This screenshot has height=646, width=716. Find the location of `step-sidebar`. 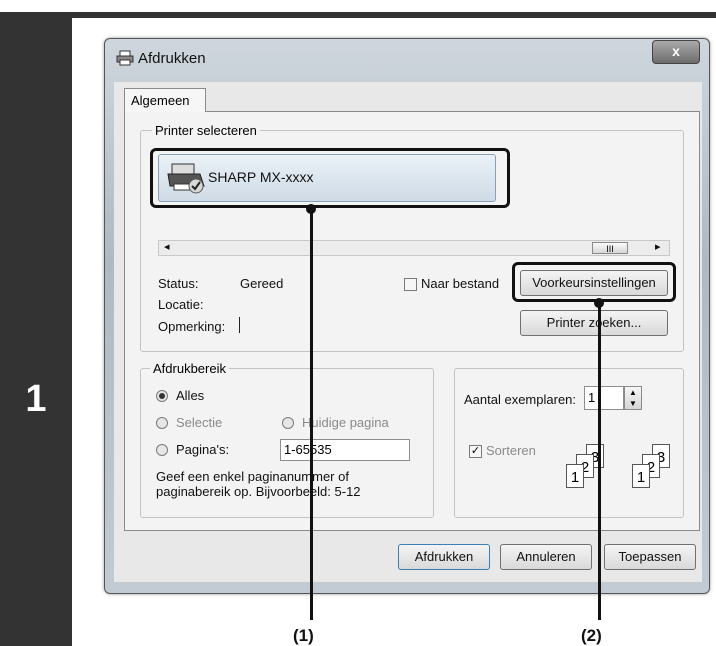

step-sidebar is located at coordinates (36, 329).